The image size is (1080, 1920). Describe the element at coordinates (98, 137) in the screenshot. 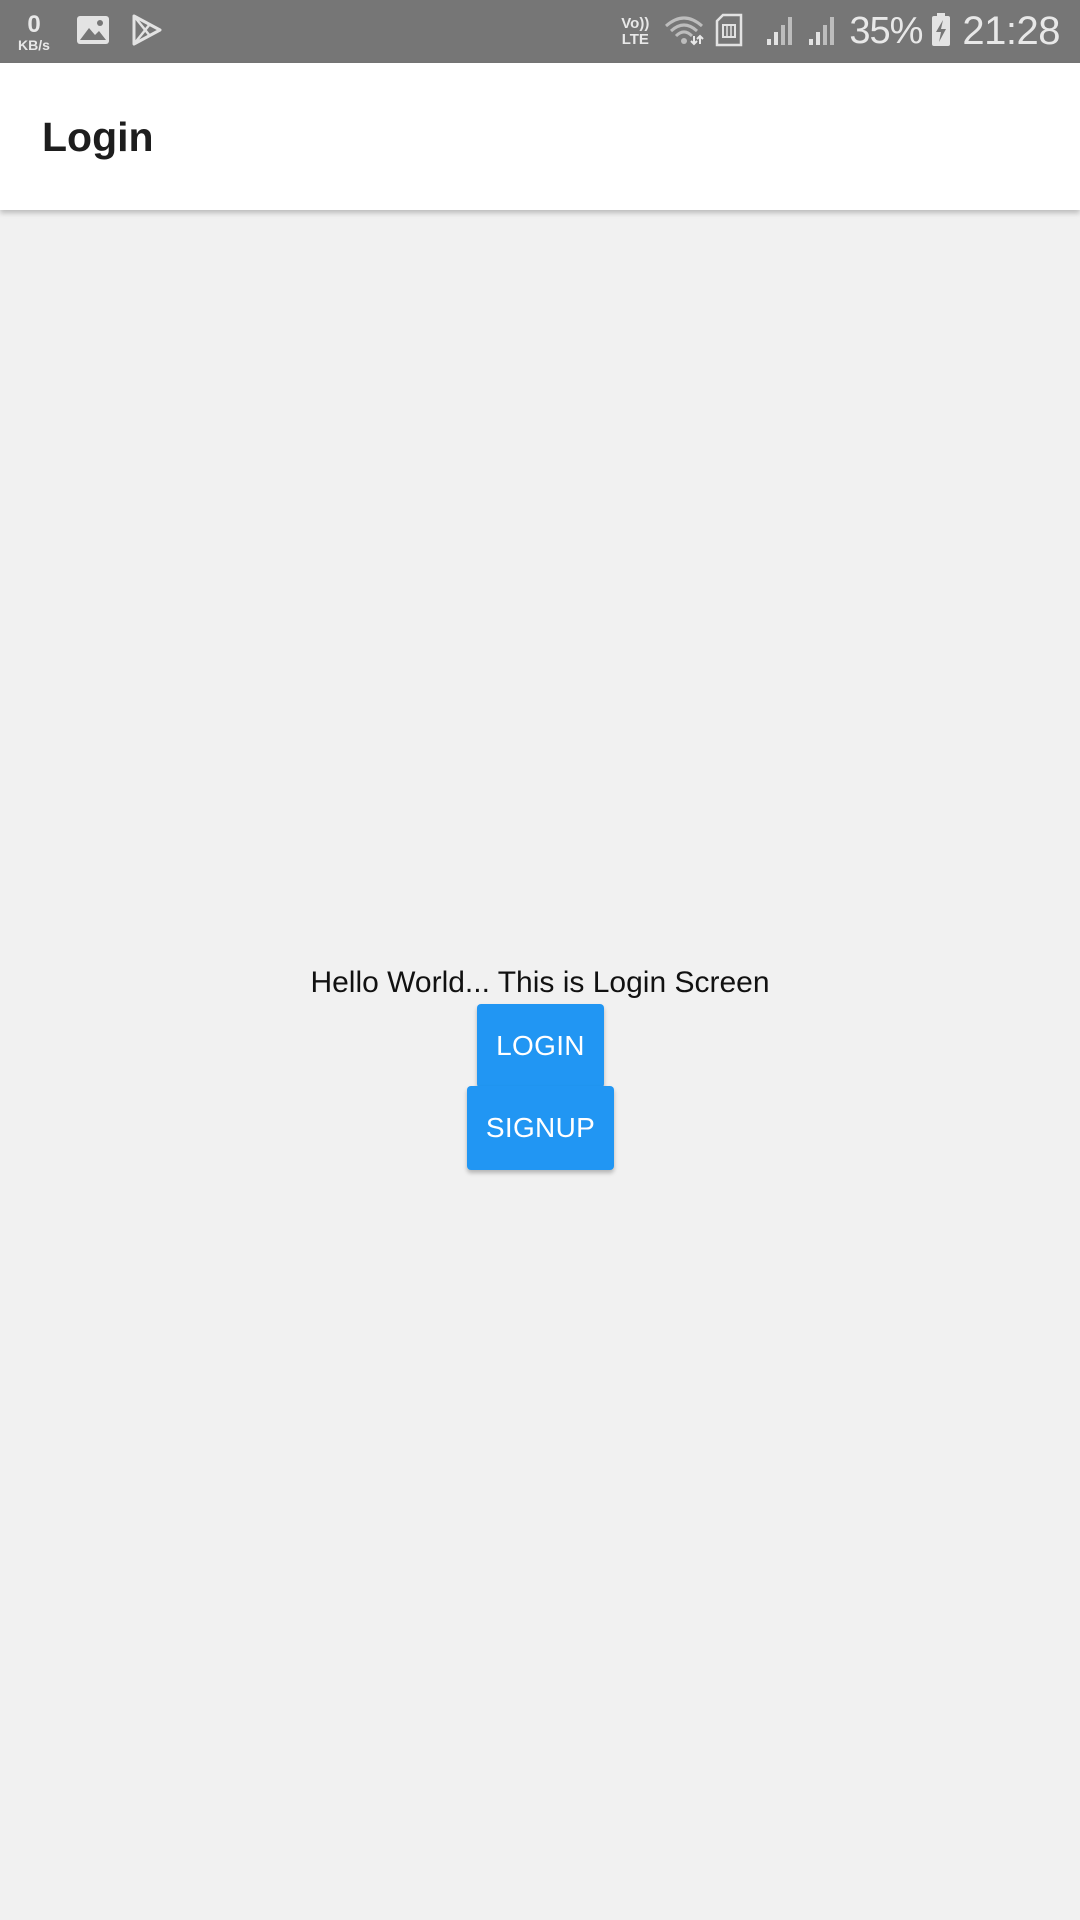

I see `page-title: Login` at that location.